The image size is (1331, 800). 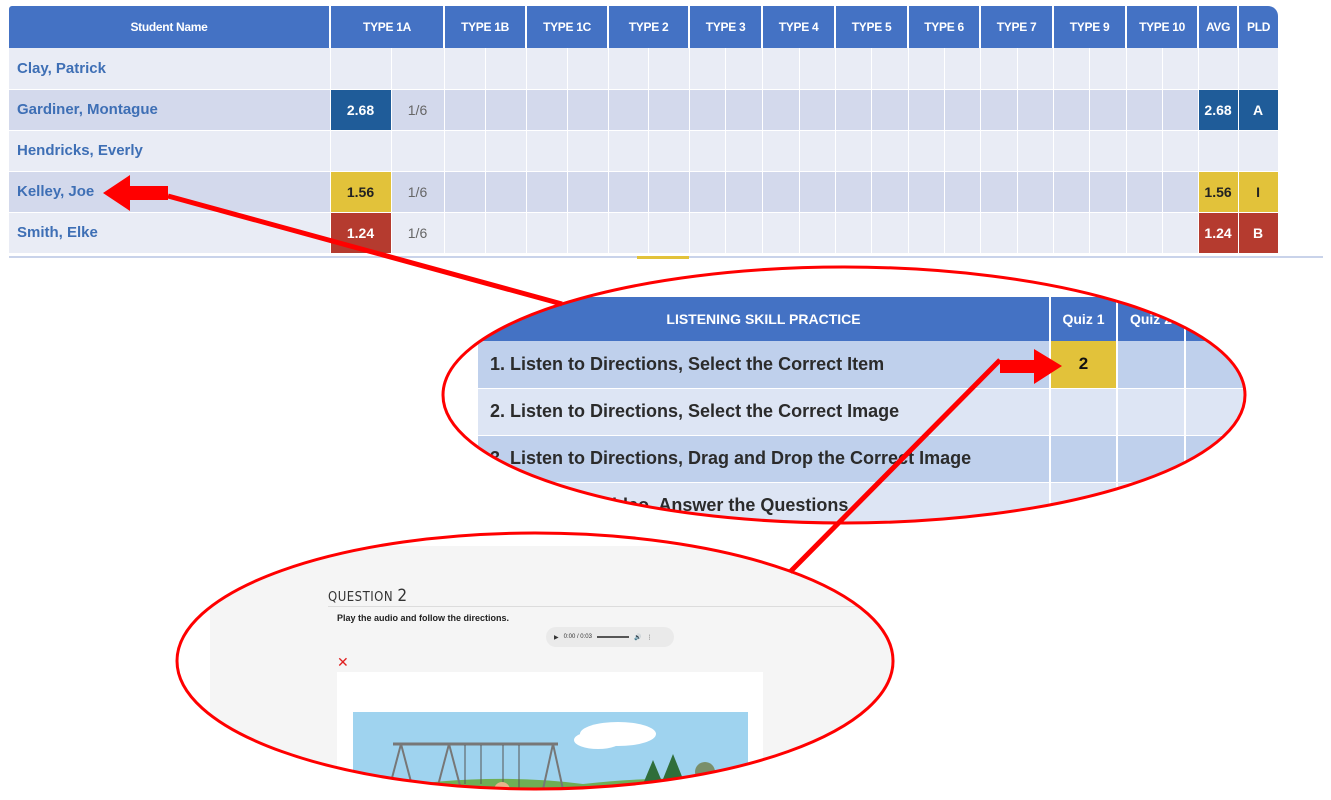 What do you see at coordinates (649, 27) in the screenshot?
I see `header-type-2: TYPE 2` at bounding box center [649, 27].